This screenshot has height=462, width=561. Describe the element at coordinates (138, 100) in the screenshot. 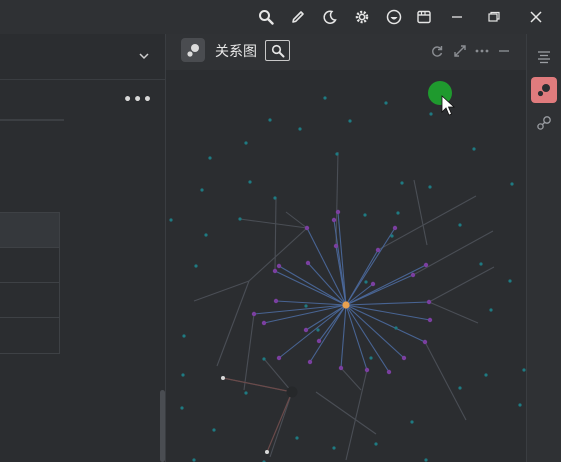

I see `more-button: •••` at that location.